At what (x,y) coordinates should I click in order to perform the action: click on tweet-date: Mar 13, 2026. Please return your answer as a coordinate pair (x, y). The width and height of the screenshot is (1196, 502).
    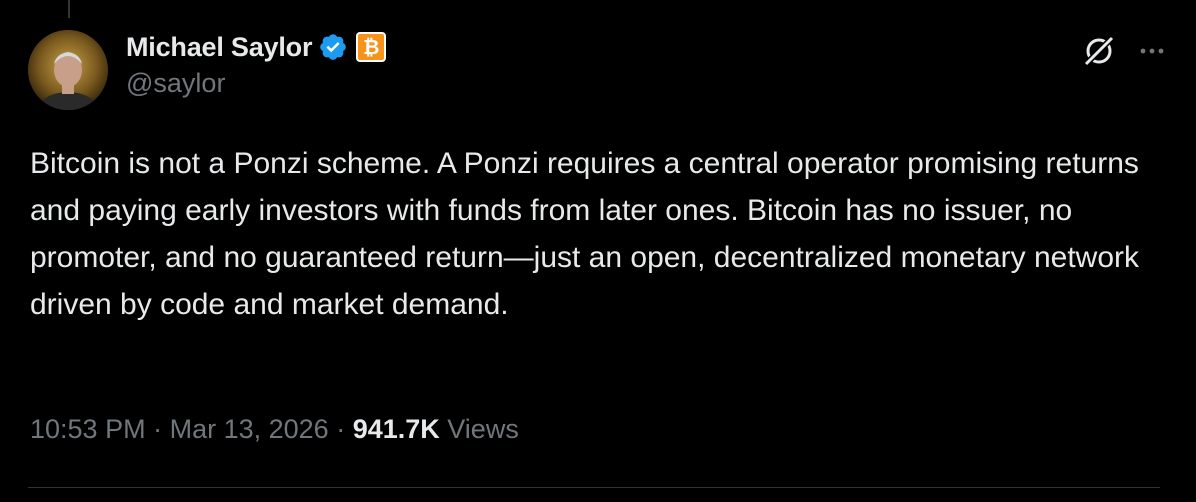
    Looking at the image, I should click on (249, 429).